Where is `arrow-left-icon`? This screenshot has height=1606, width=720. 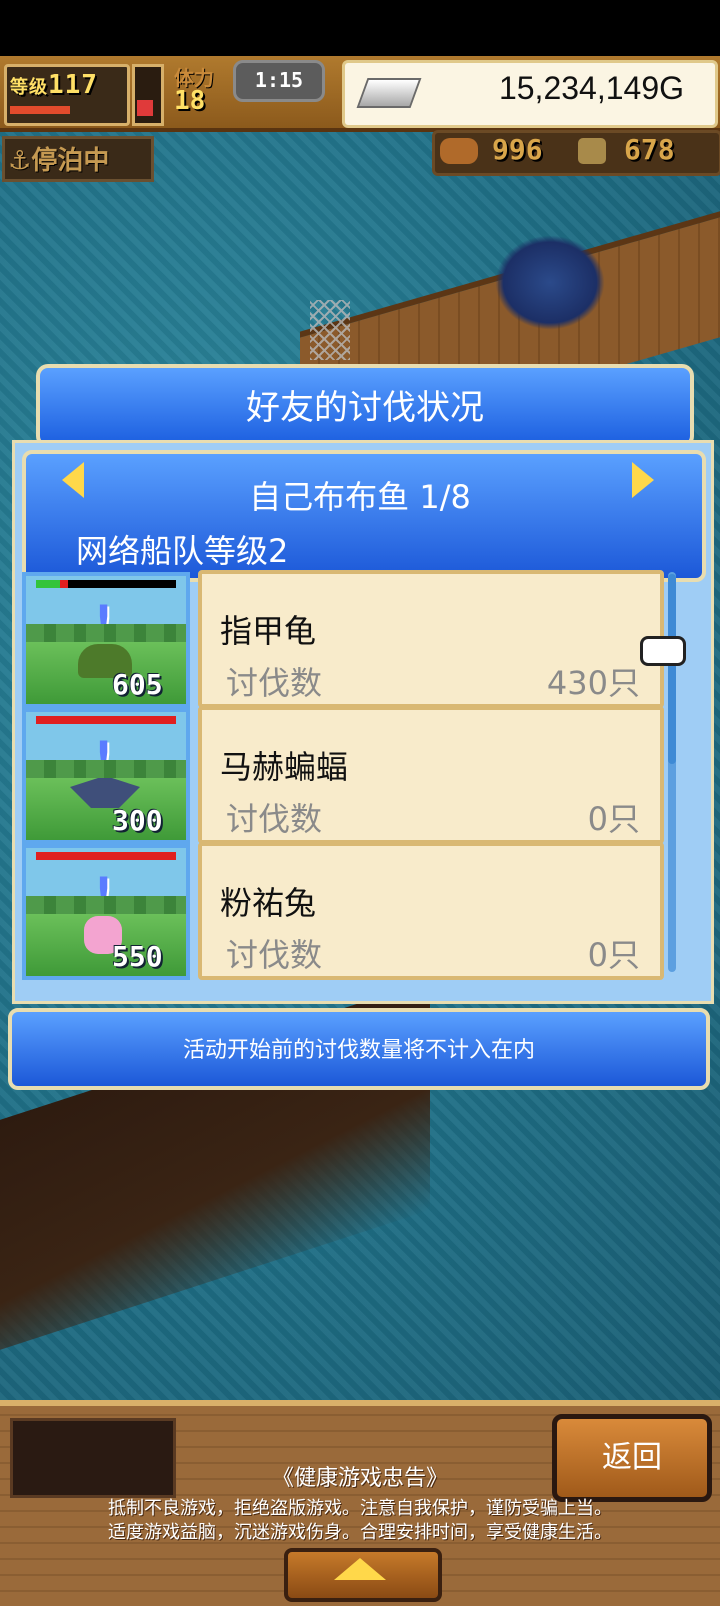
arrow-left-icon is located at coordinates (73, 480).